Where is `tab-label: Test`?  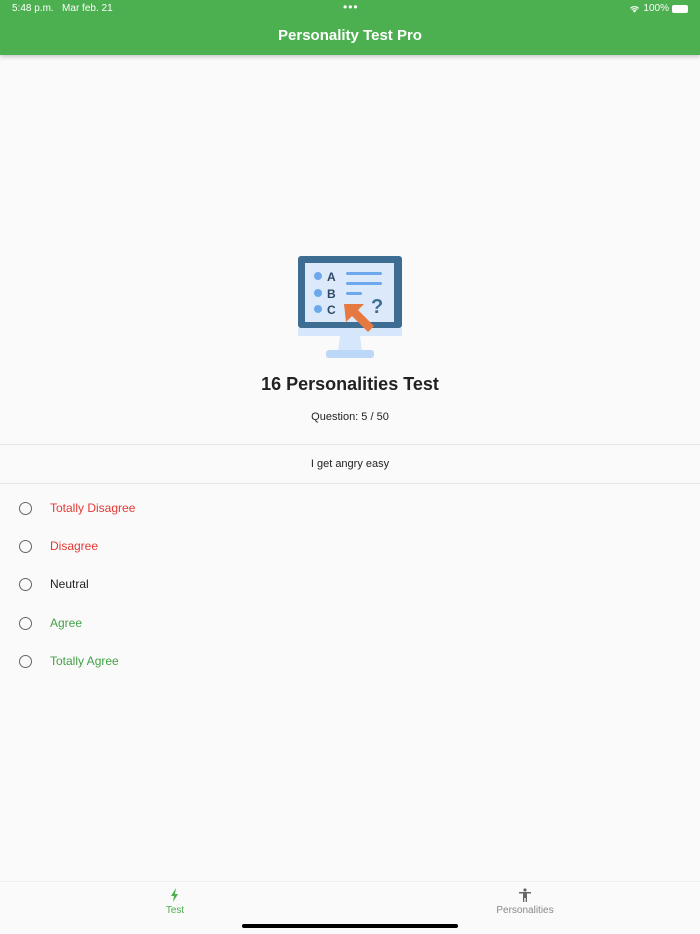 tab-label: Test is located at coordinates (175, 910).